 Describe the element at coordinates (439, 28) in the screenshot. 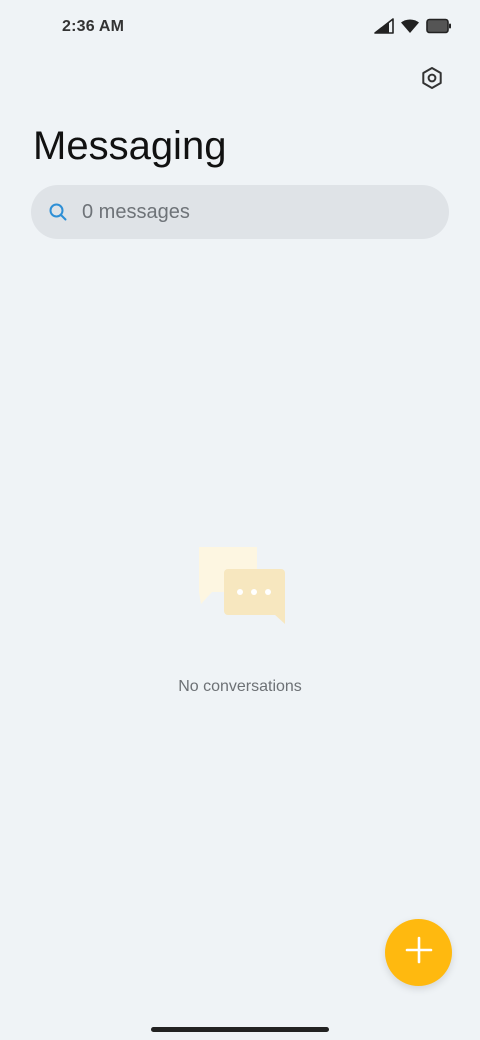

I see `battery-icon` at that location.